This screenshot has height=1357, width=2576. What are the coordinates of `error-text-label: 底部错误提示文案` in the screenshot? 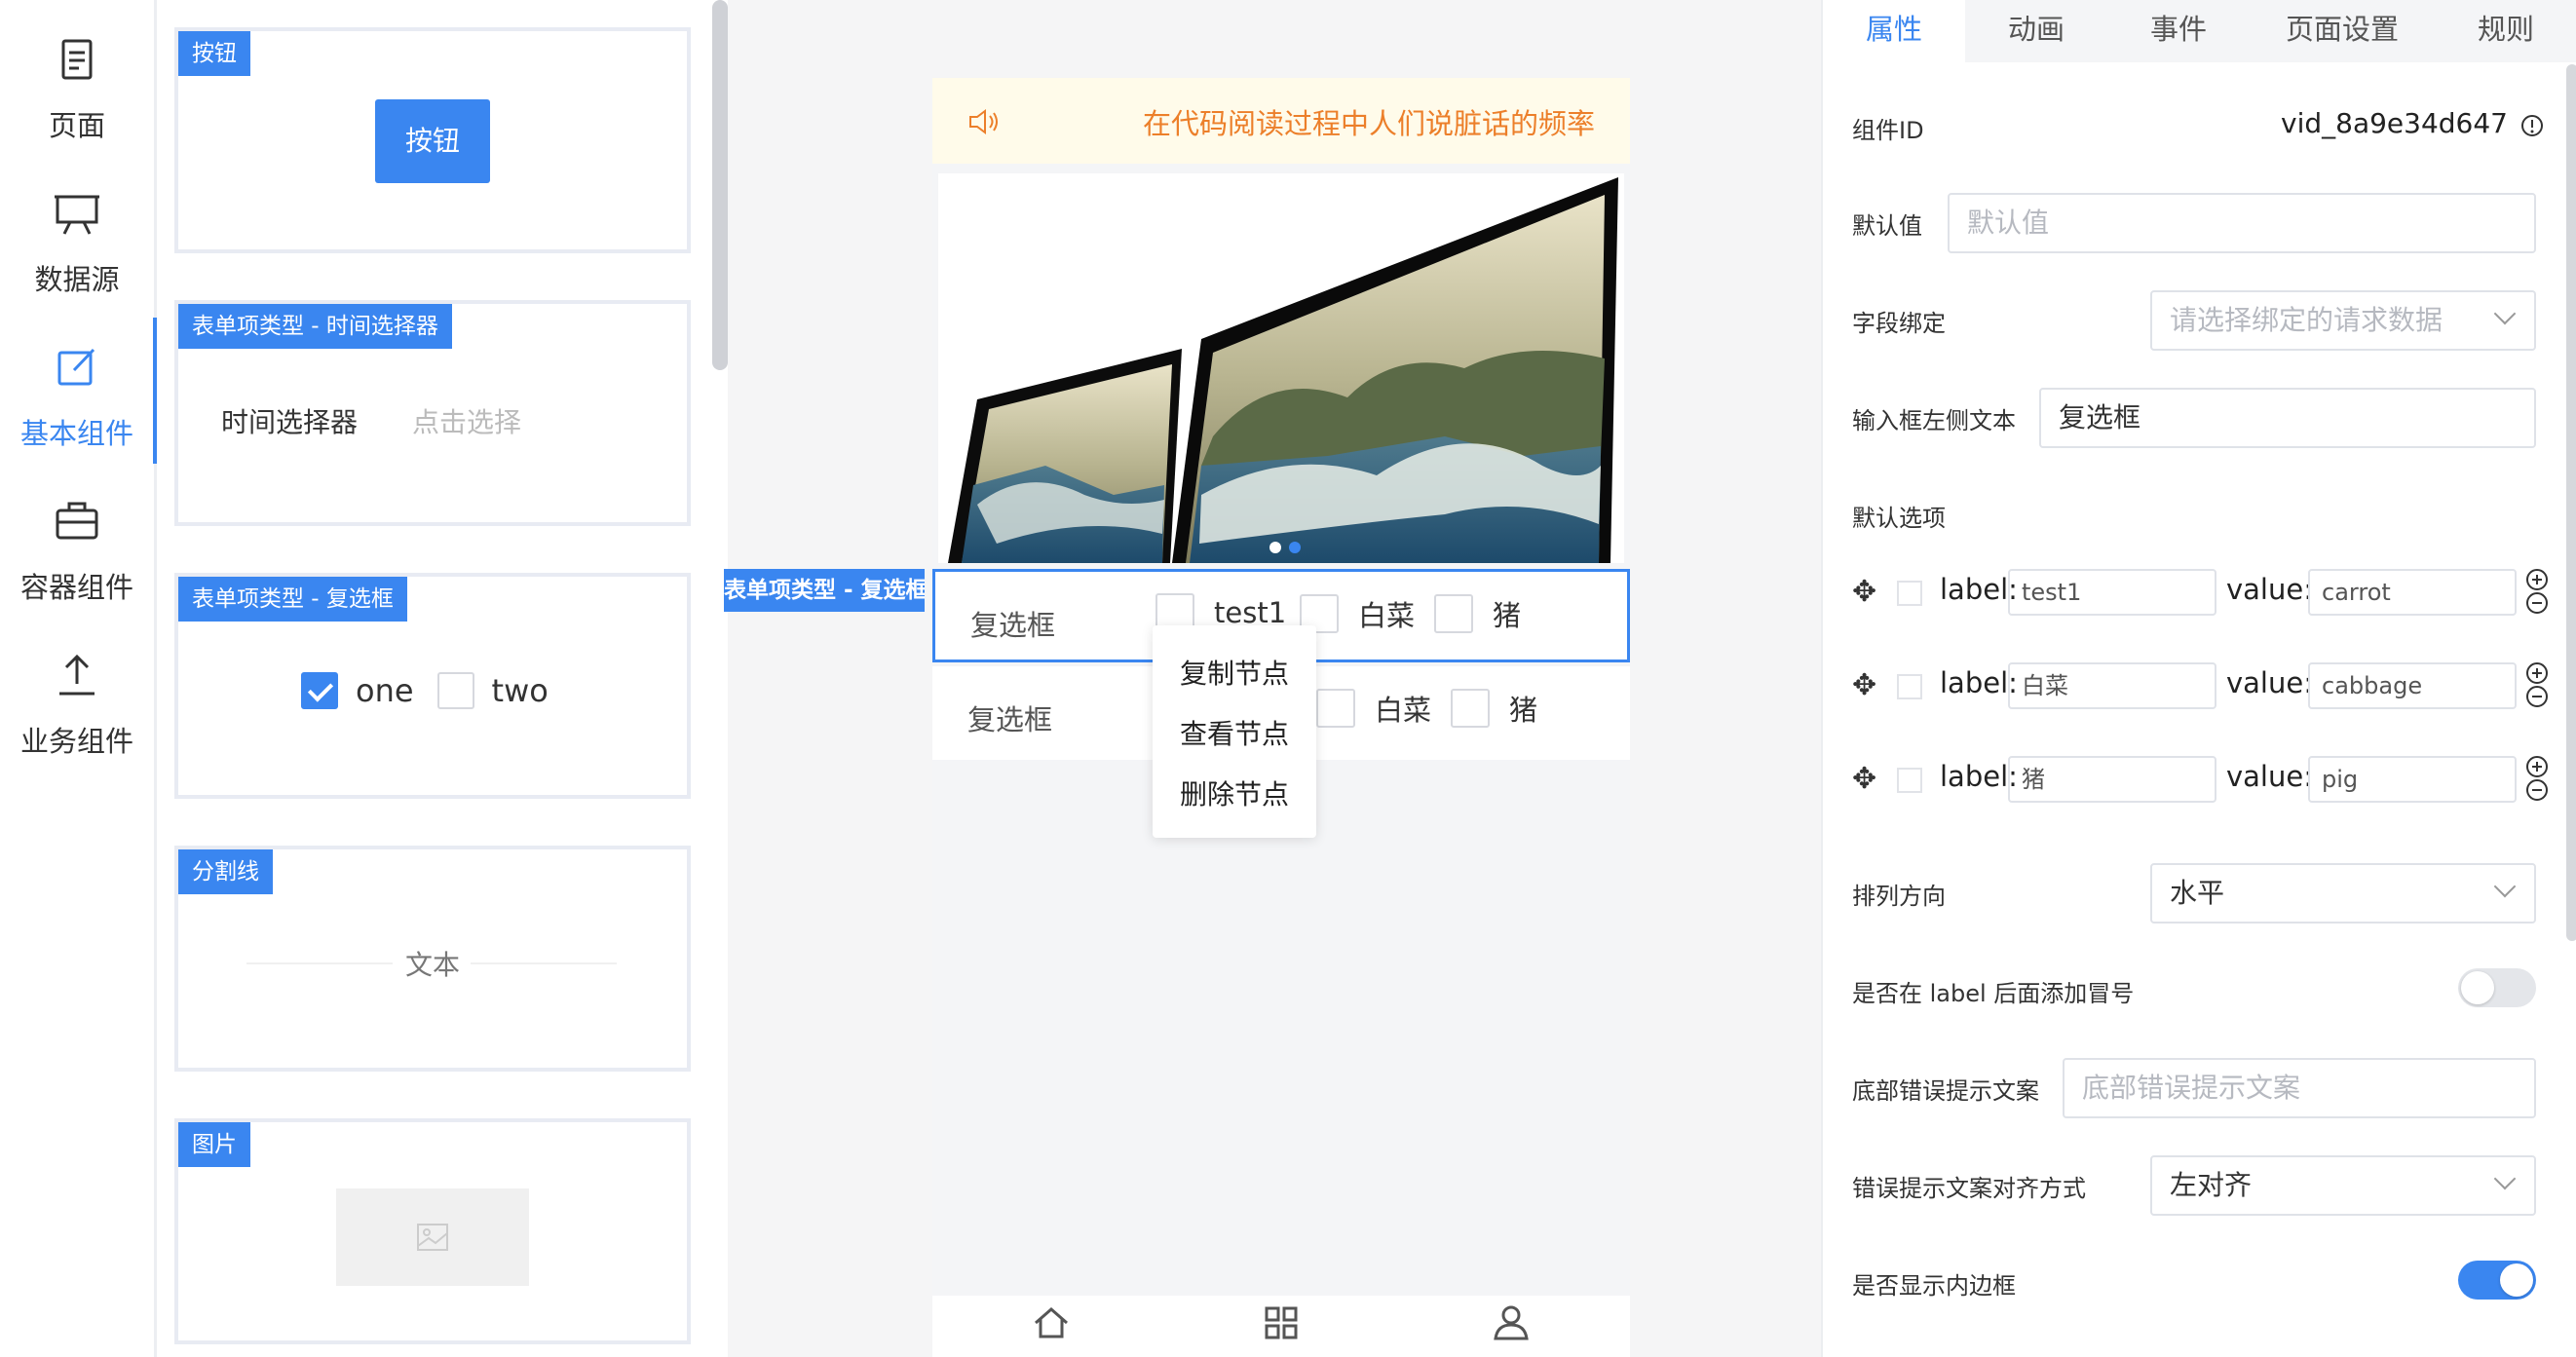 It's located at (1945, 1091).